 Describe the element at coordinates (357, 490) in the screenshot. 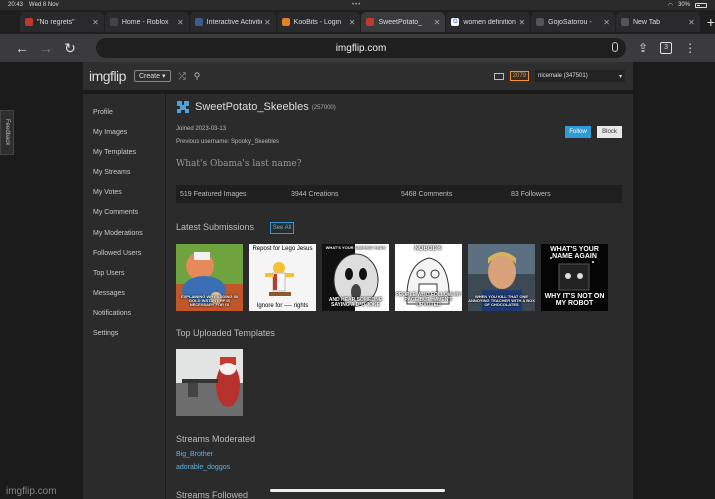

I see `home-indicator` at that location.